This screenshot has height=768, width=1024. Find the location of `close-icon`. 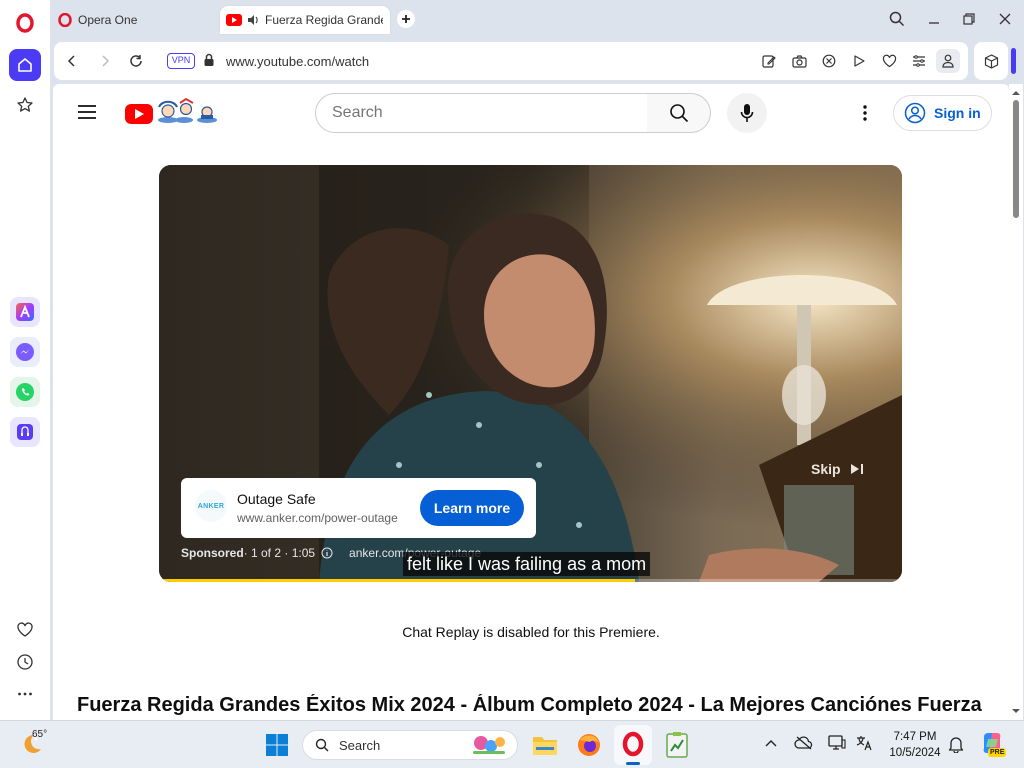

close-icon is located at coordinates (1005, 19).